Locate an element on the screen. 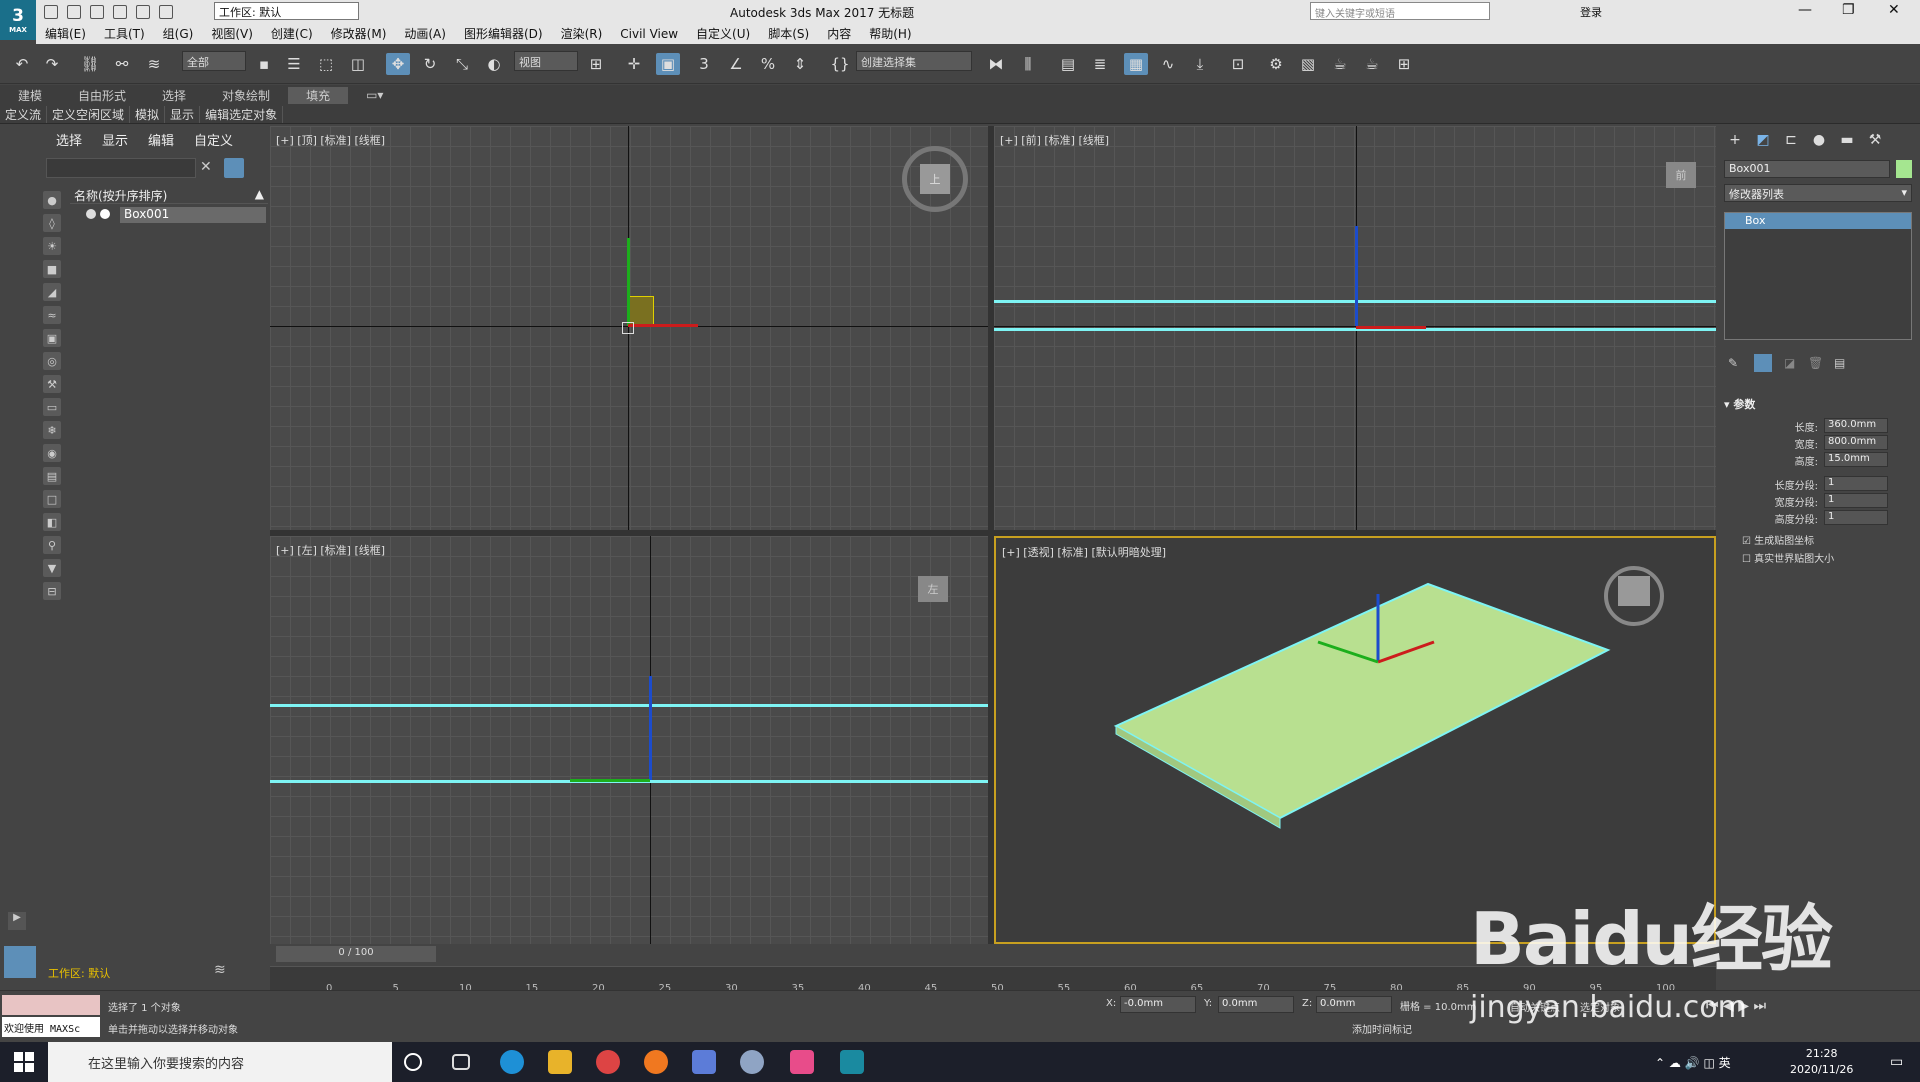 This screenshot has height=1082, width=1920. new-file-icon is located at coordinates (51, 11).